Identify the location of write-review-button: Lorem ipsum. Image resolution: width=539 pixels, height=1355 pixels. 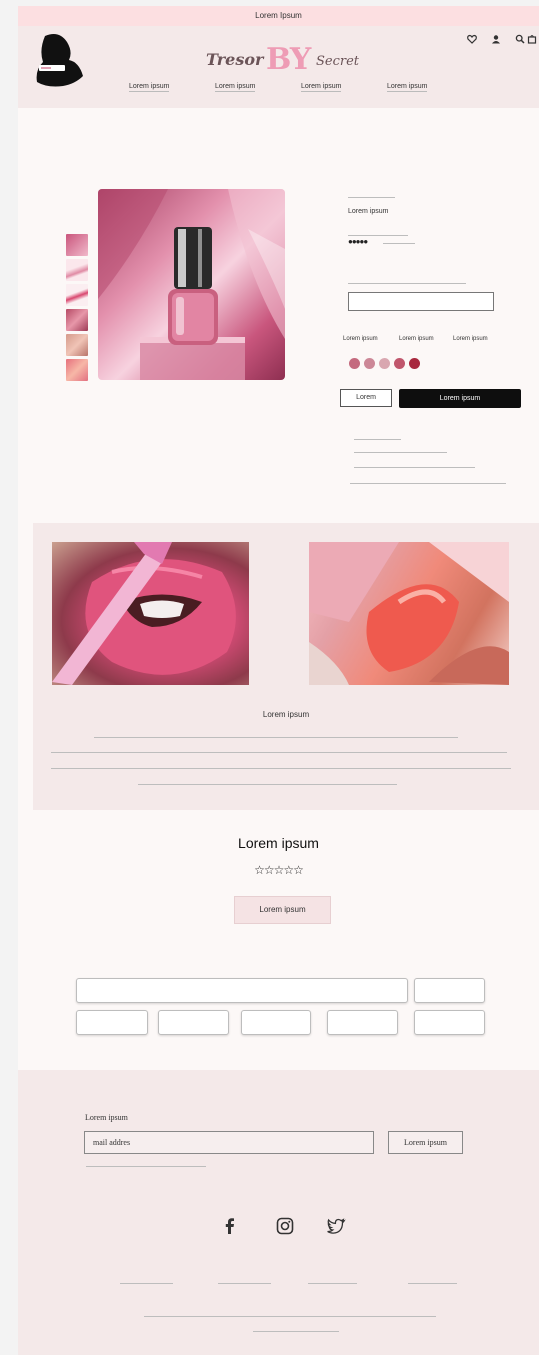
(282, 910).